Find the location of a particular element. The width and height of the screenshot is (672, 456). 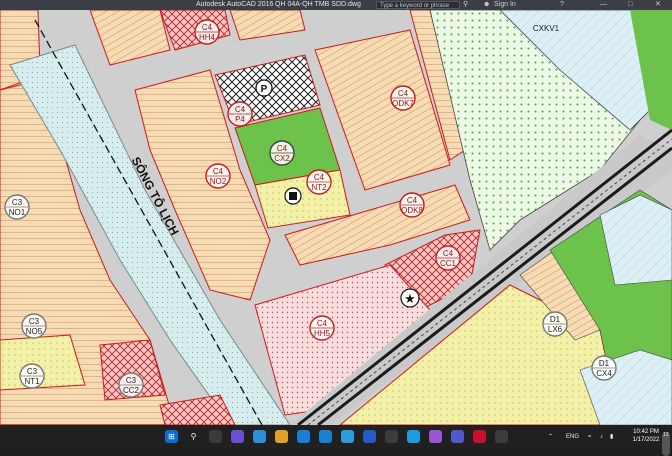

notification-badge: 13 is located at coordinates (666, 444).